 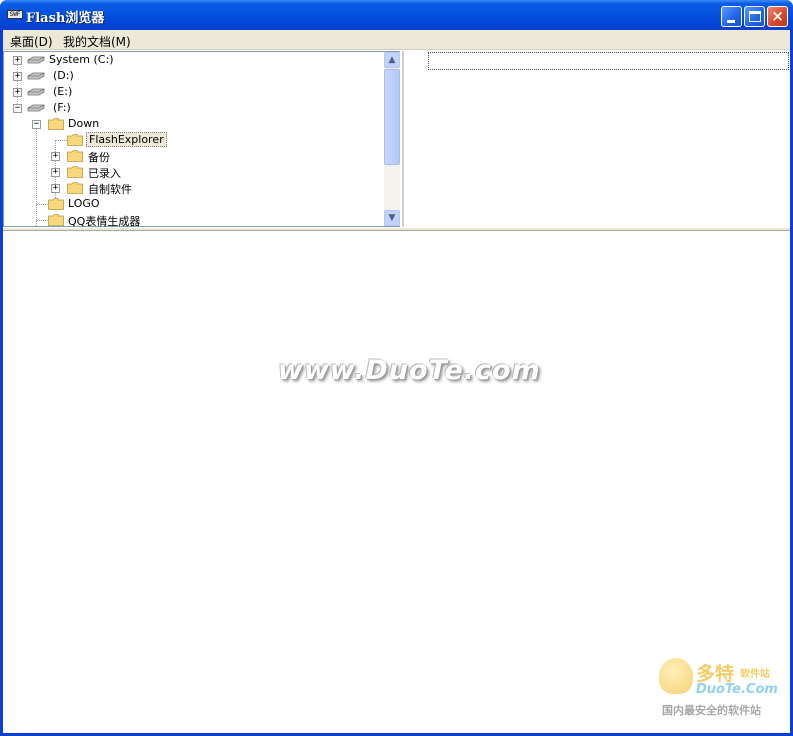 I want to click on logo-domain: DuoTe.Com, so click(x=737, y=689).